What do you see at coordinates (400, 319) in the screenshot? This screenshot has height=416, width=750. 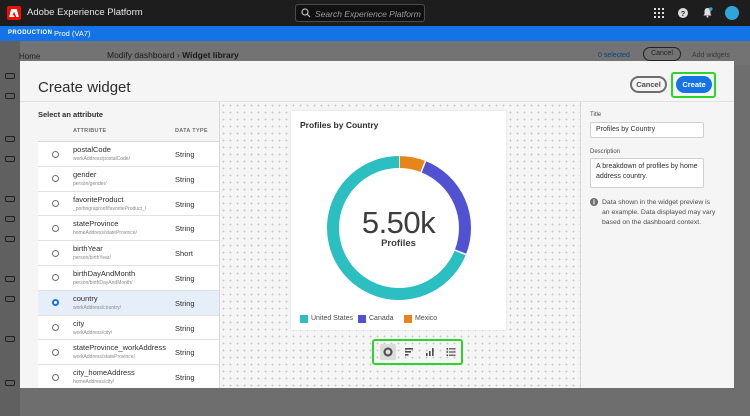 I see `chart-legend: United States Canada Mexico` at bounding box center [400, 319].